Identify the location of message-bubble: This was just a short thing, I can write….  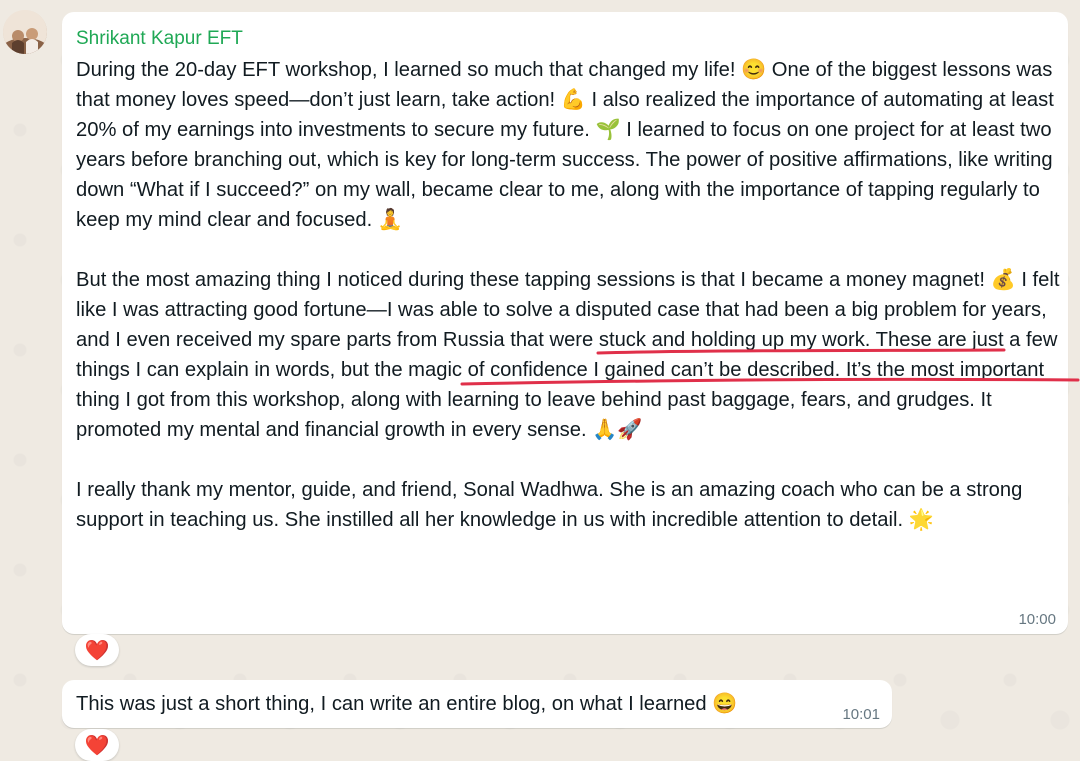
(477, 704).